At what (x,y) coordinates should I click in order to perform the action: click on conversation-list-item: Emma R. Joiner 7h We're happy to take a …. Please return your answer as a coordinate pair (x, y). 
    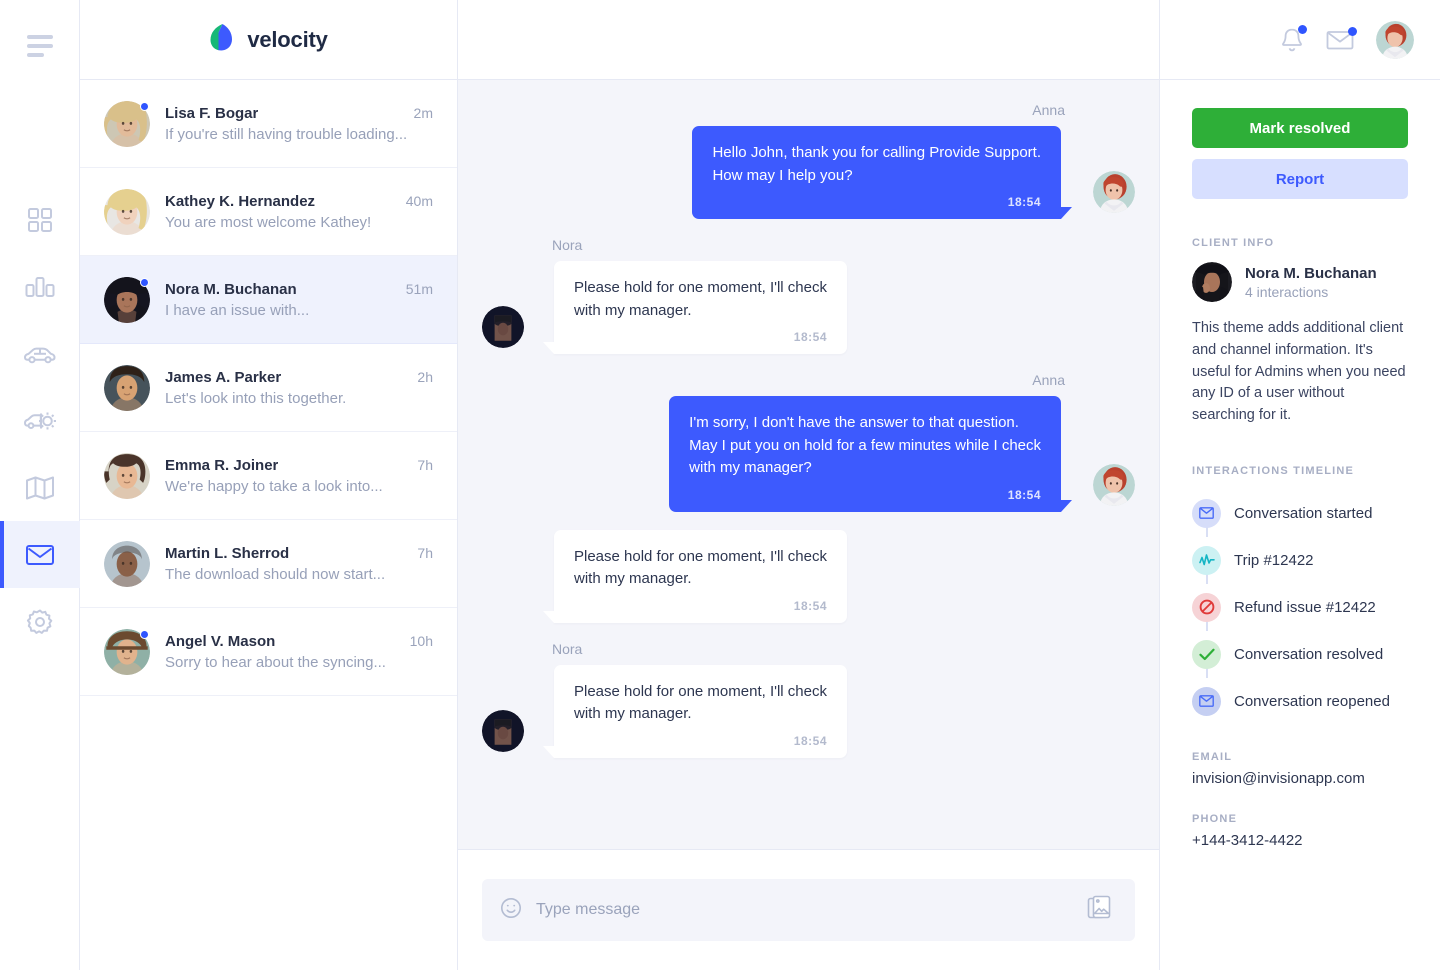
    Looking at the image, I should click on (268, 476).